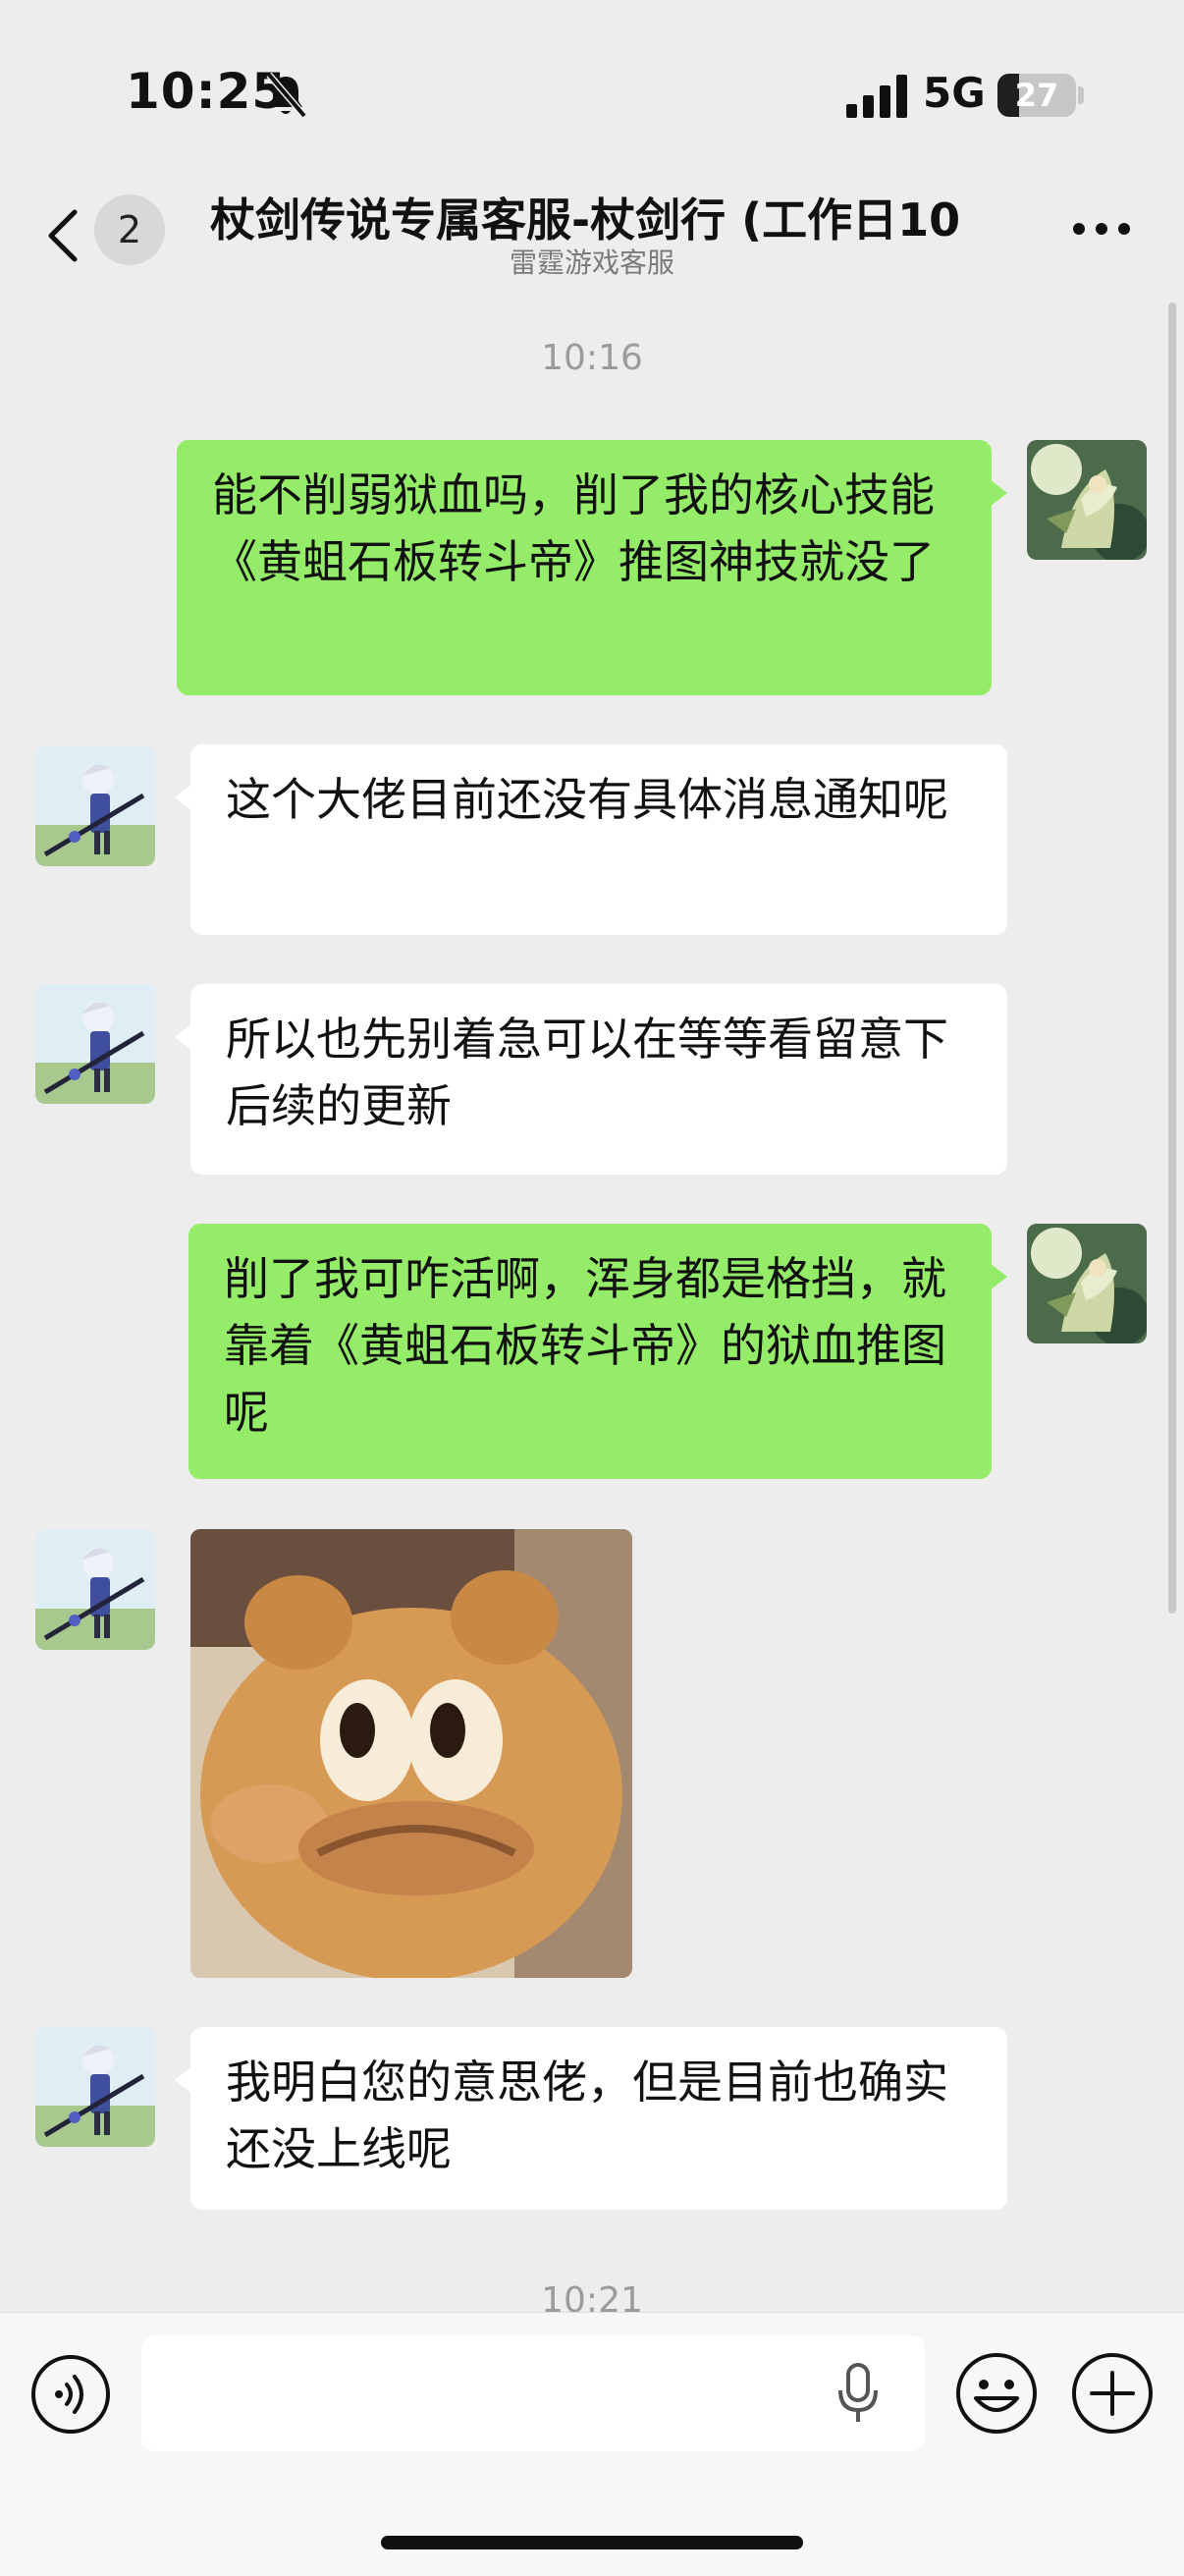  I want to click on hamster-sticker-image, so click(411, 1754).